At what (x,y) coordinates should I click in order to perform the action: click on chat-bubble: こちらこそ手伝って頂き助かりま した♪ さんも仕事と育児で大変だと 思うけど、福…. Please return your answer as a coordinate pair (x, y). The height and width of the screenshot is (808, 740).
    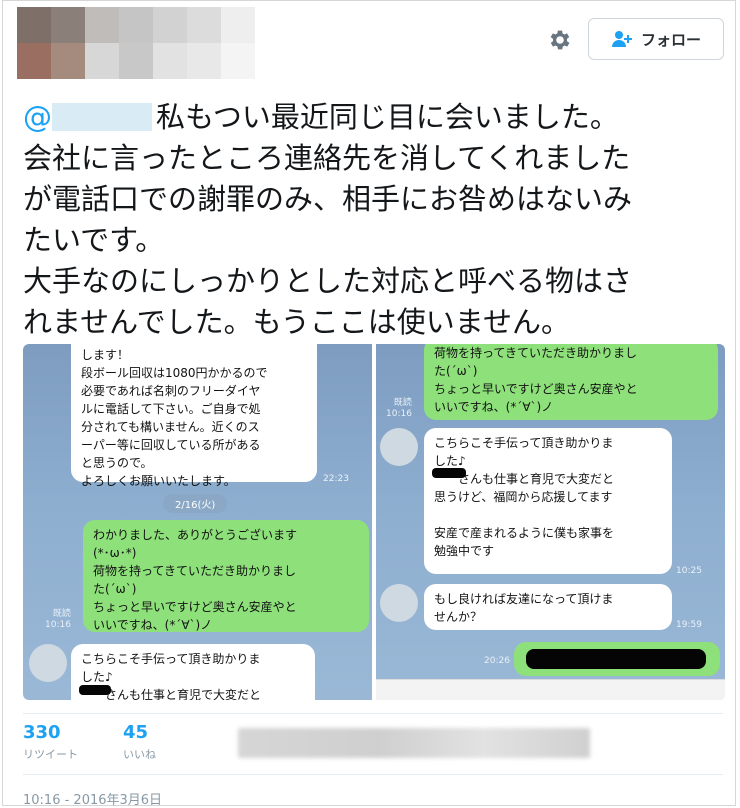
    Looking at the image, I should click on (548, 501).